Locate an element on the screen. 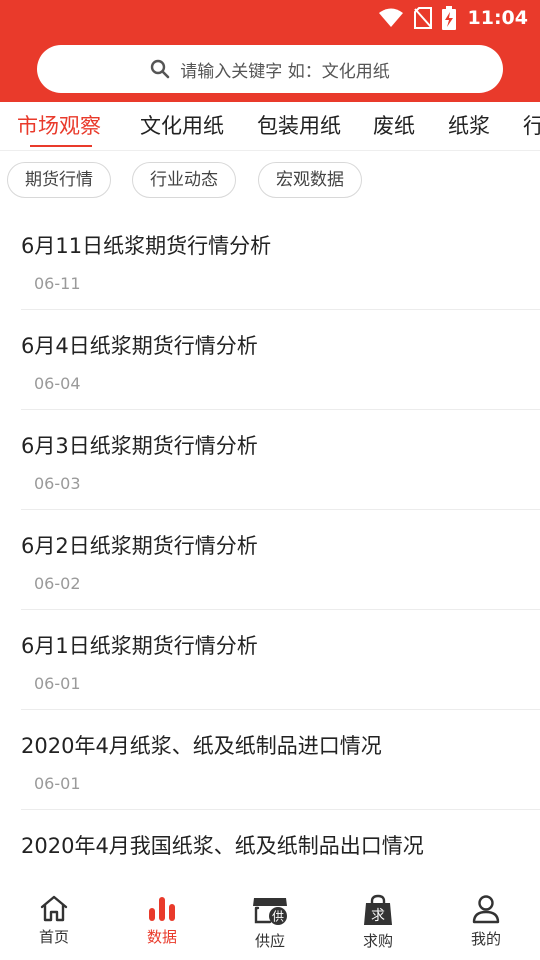  list-item: 6月3日纸浆期货行情分析 06-03 is located at coordinates (280, 460).